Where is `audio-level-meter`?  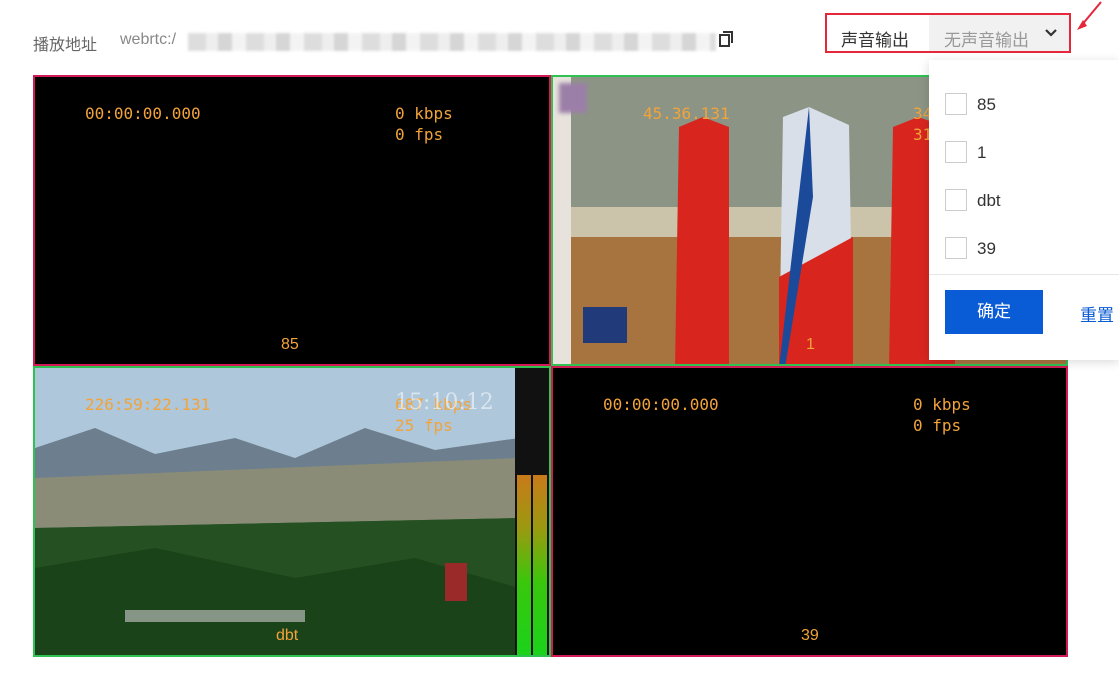
audio-level-meter is located at coordinates (532, 511).